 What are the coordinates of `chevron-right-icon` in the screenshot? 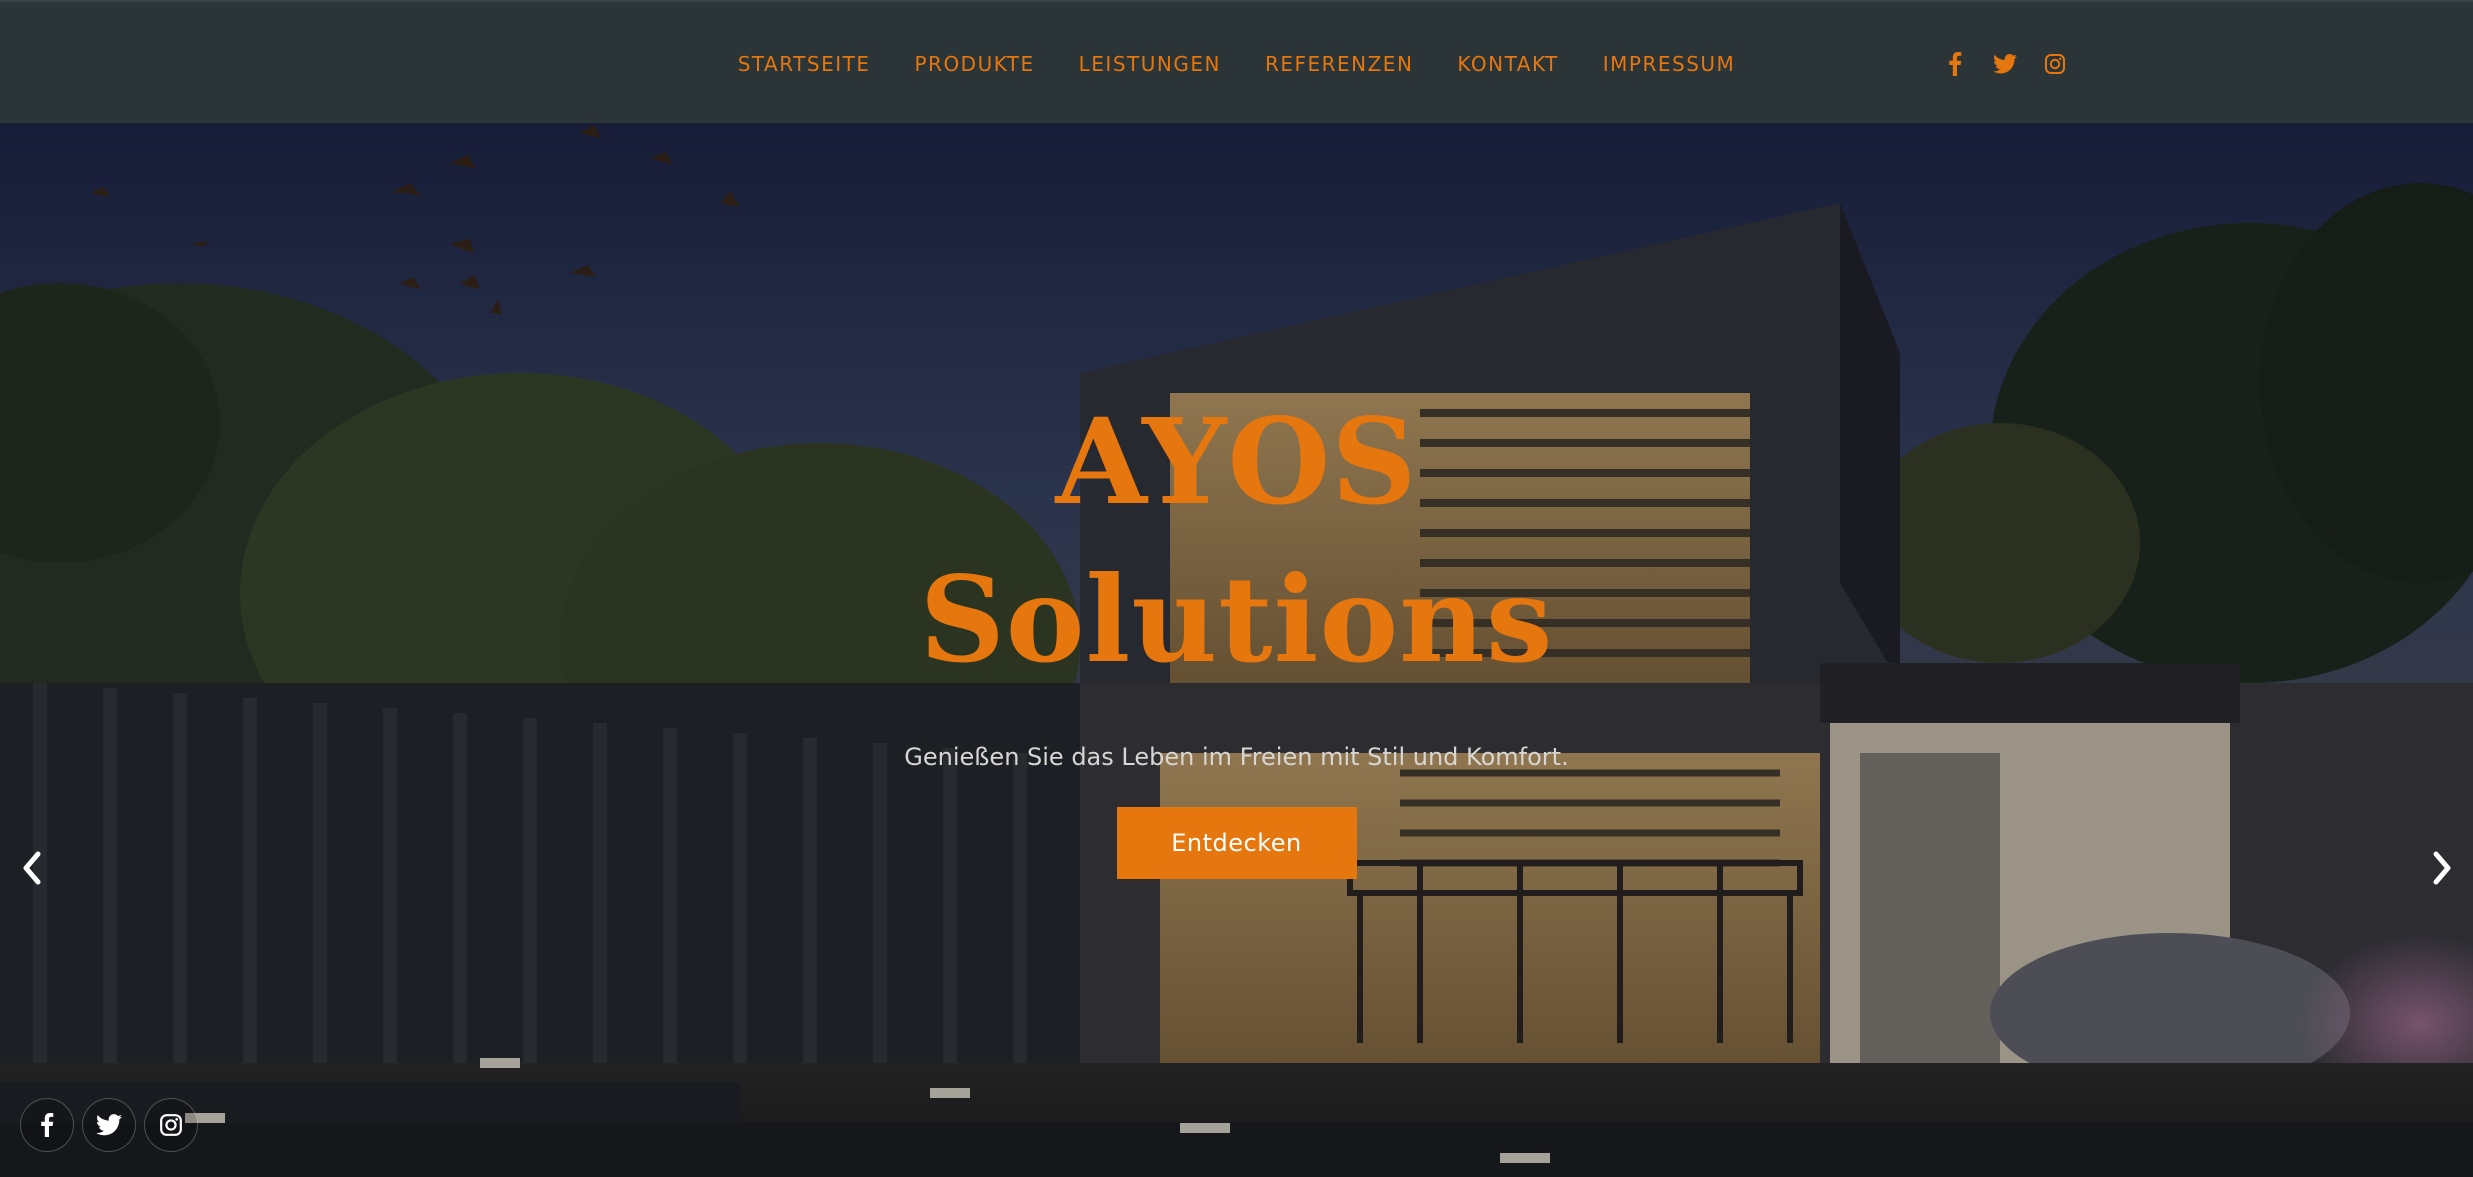 It's located at (2442, 868).